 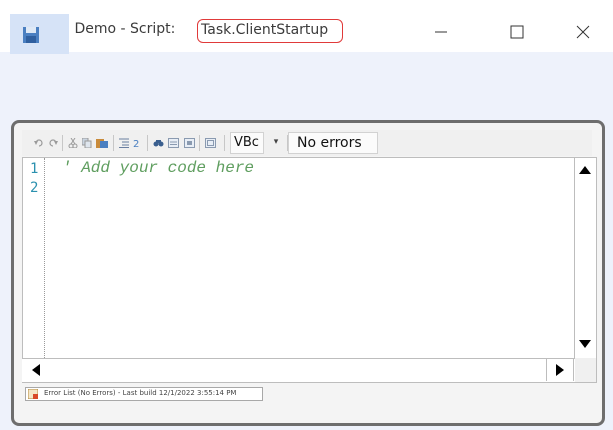 I want to click on redo-icon, so click(x=53, y=143).